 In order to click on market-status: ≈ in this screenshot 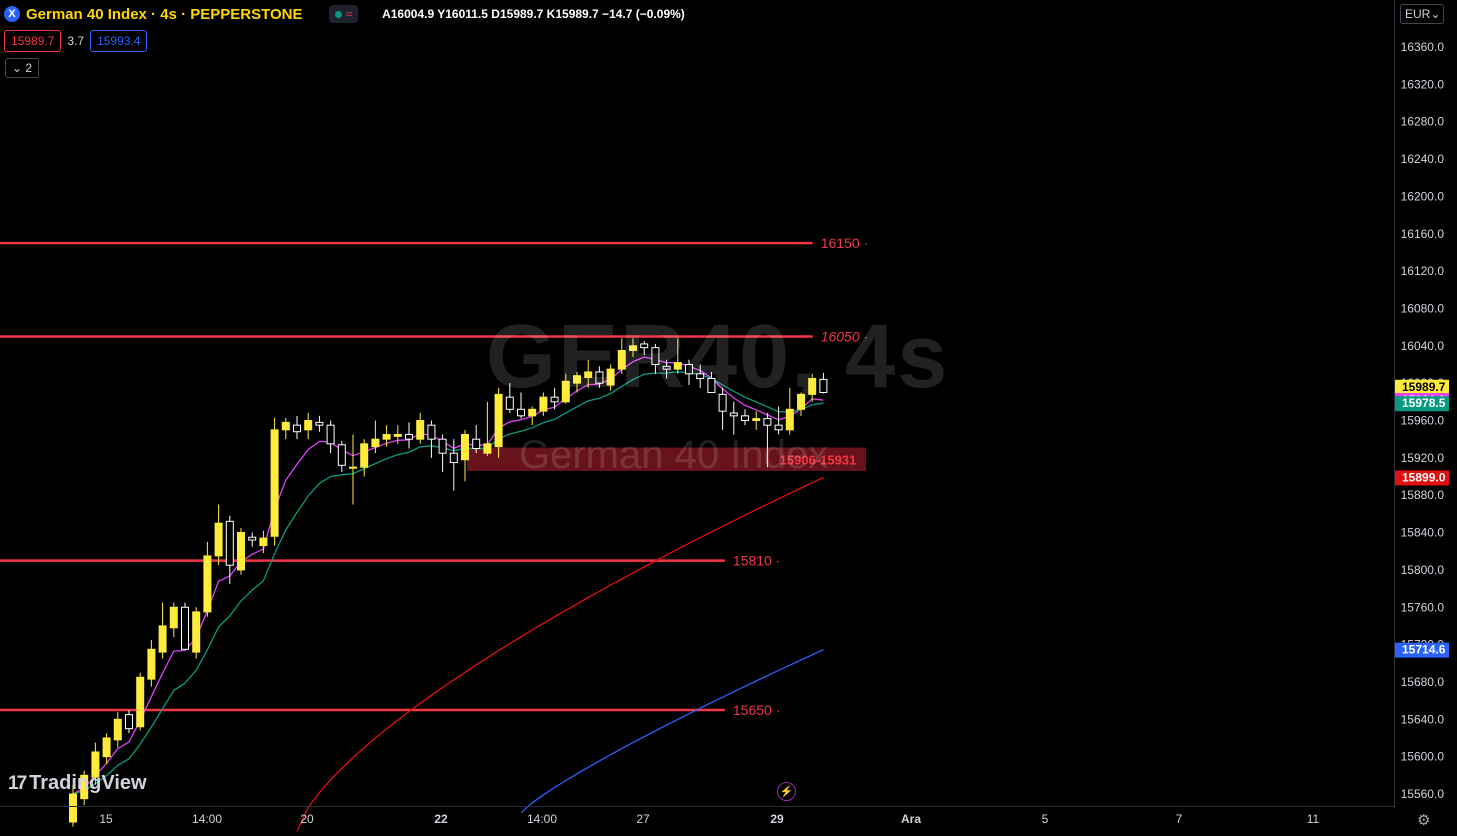, I will do `click(343, 14)`.